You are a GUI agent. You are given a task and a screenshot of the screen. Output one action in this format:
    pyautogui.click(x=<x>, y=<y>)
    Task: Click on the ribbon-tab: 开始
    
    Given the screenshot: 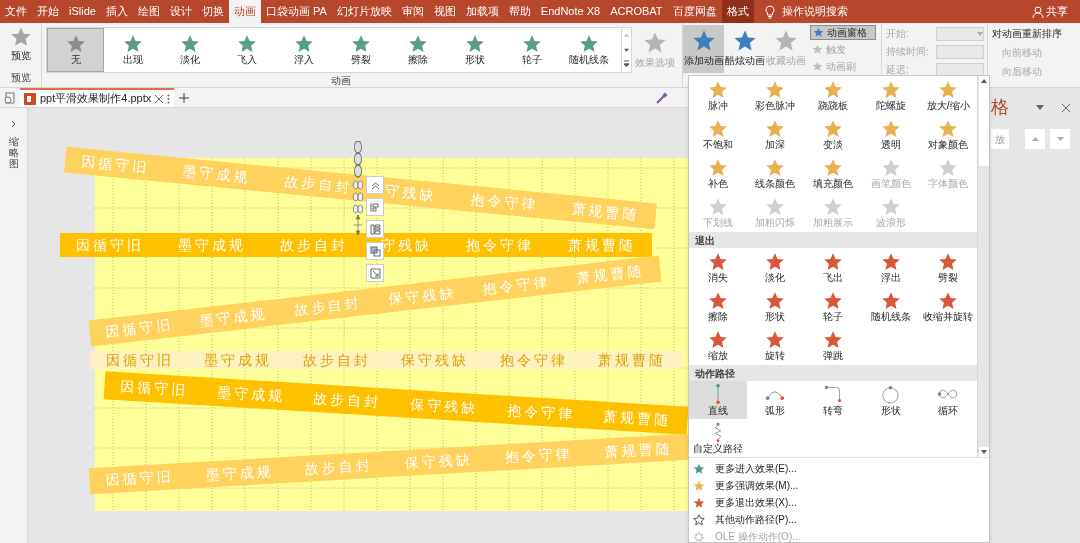 What is the action you would take?
    pyautogui.click(x=48, y=11)
    